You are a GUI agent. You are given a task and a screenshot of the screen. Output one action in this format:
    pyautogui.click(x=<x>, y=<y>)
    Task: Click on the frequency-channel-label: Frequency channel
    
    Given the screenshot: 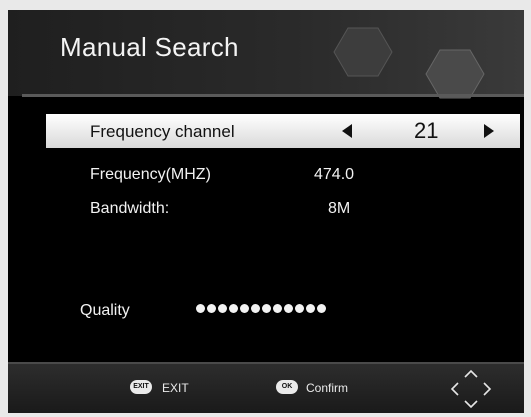 What is the action you would take?
    pyautogui.click(x=162, y=131)
    